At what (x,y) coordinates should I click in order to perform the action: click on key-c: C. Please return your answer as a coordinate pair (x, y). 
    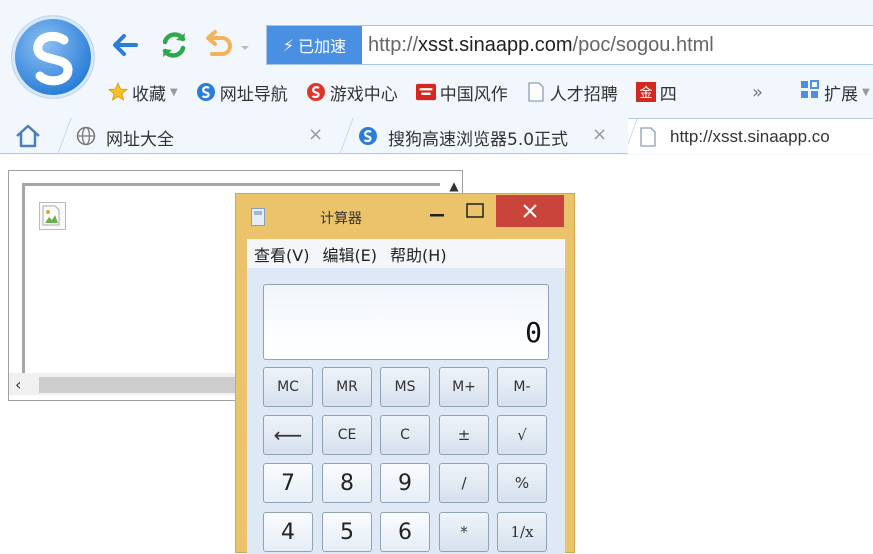
    Looking at the image, I should click on (405, 435).